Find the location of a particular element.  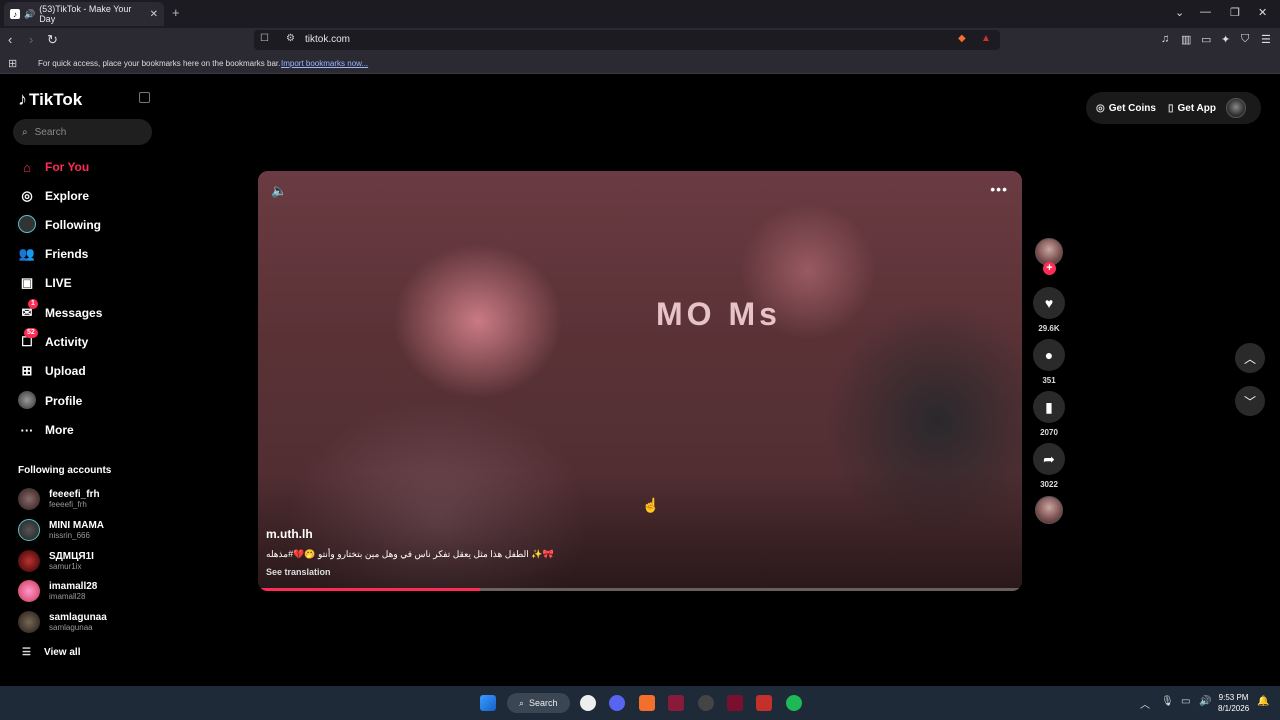

reload-icon: ↻ is located at coordinates (52, 40).